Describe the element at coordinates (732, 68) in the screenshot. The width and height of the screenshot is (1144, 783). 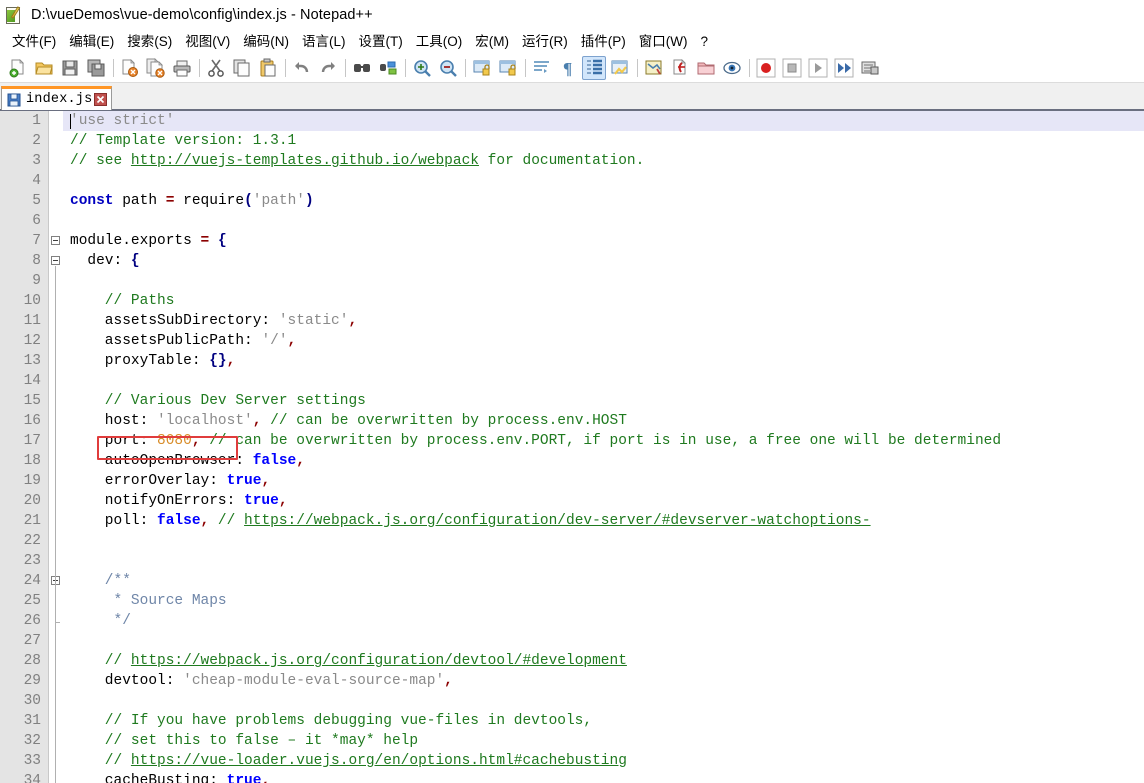
I see `monitoring-icon` at that location.